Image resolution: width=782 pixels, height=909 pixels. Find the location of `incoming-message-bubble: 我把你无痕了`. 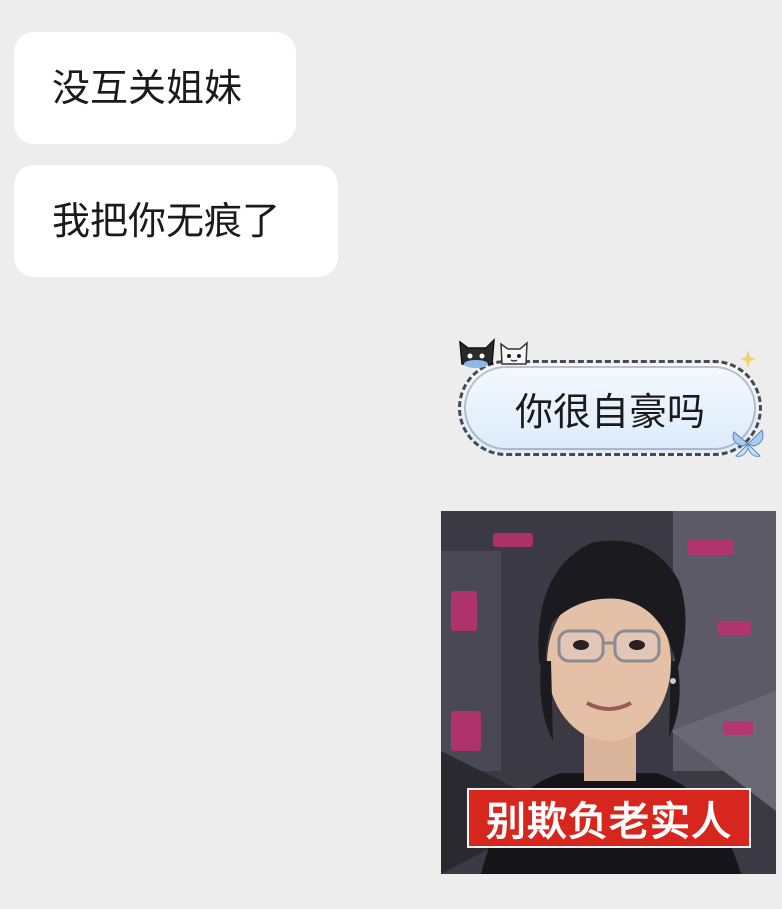

incoming-message-bubble: 我把你无痕了 is located at coordinates (176, 221).